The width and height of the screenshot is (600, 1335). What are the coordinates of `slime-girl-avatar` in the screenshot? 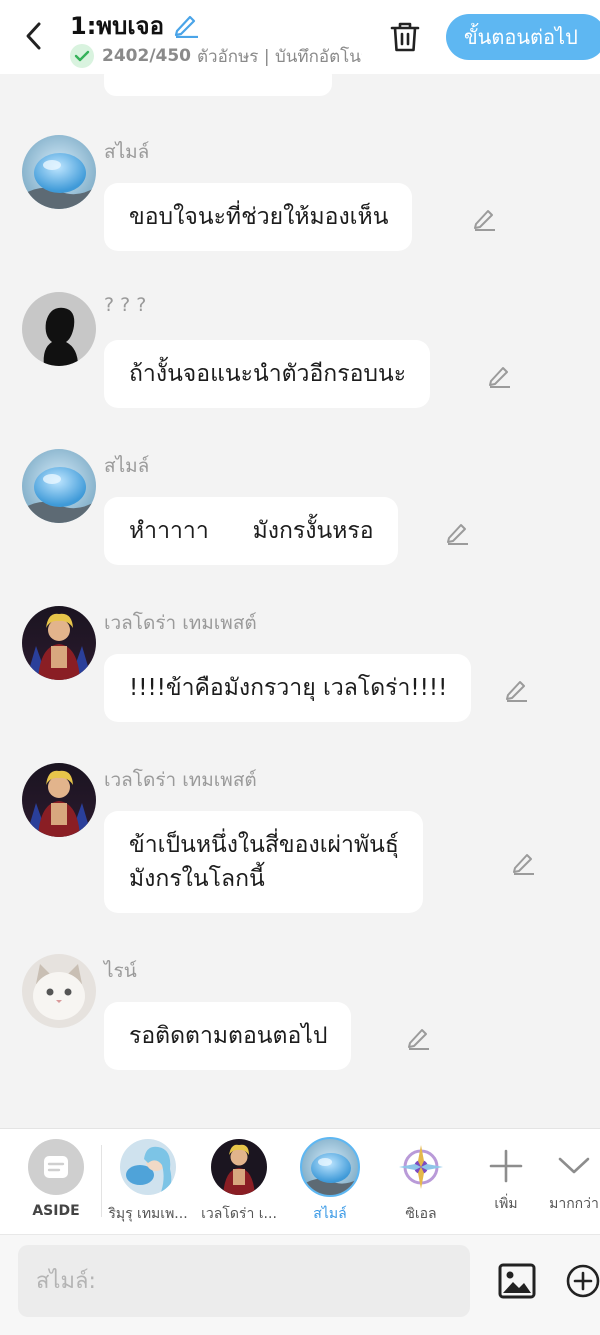 It's located at (148, 1167).